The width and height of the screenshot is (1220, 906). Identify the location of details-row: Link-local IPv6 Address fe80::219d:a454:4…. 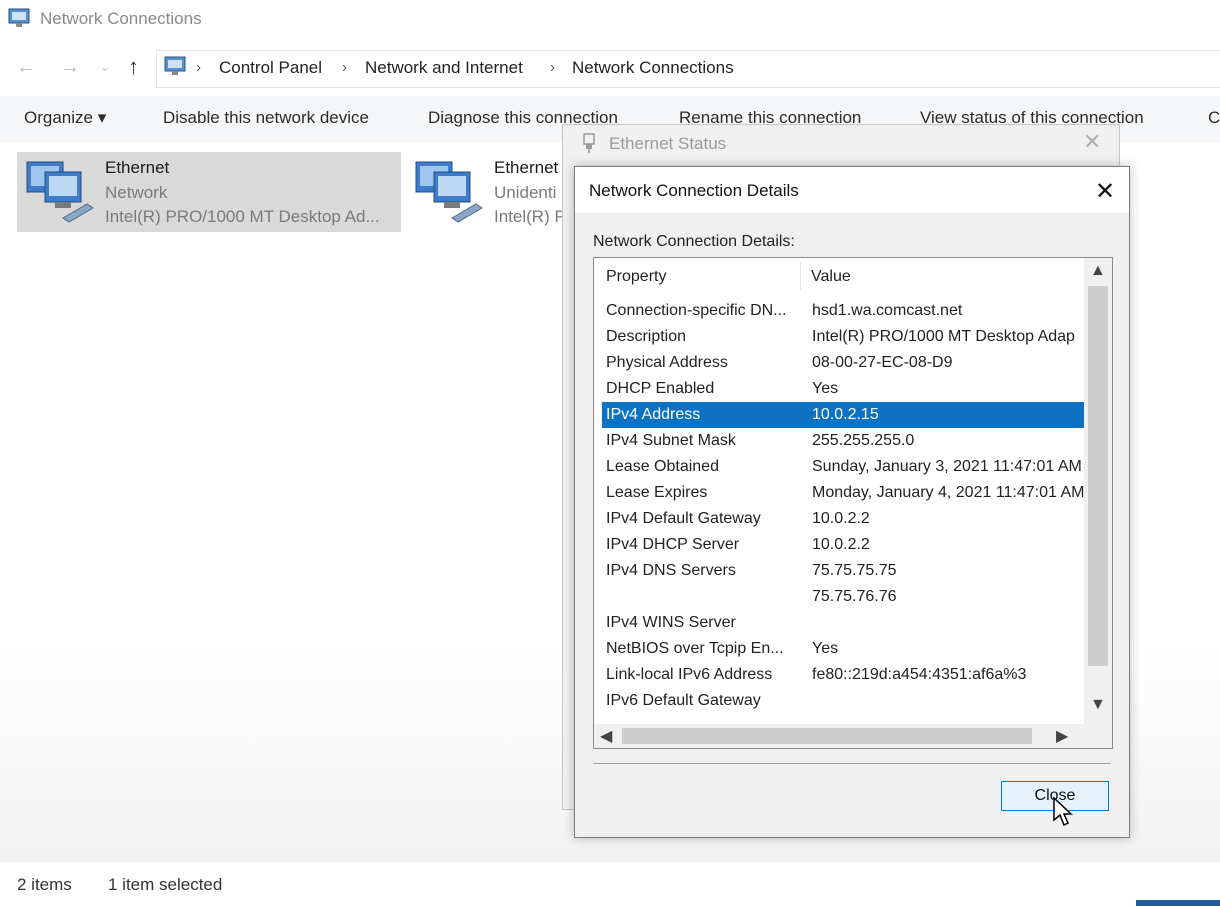
(843, 675).